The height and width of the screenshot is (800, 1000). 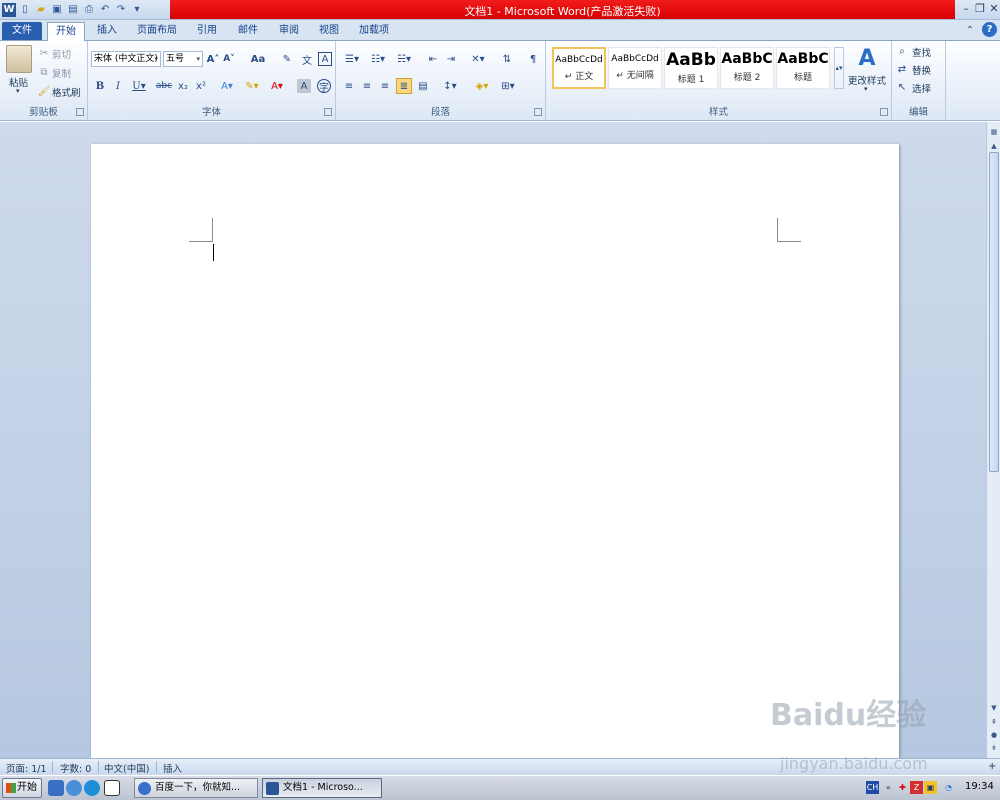 What do you see at coordinates (207, 31) in the screenshot?
I see `tab-references: 引用` at bounding box center [207, 31].